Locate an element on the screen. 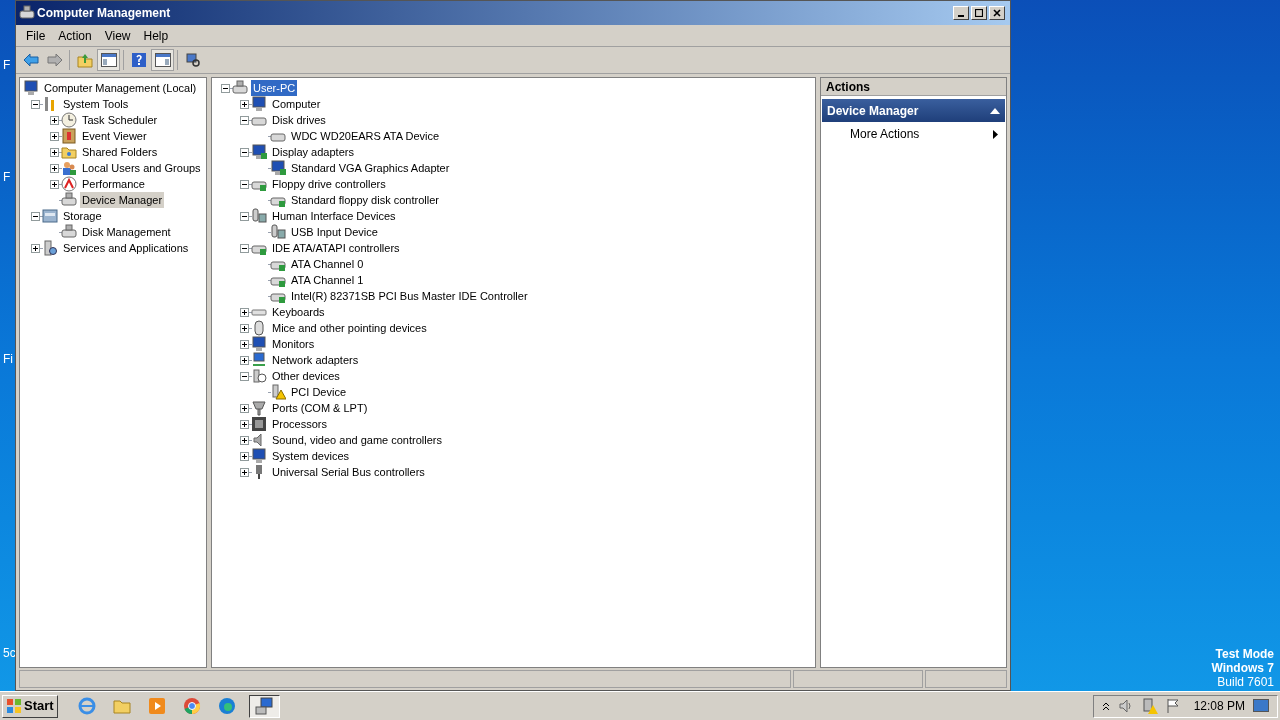 This screenshot has height=720, width=1280. tree-item: ATA Channel 1 is located at coordinates (327, 280).